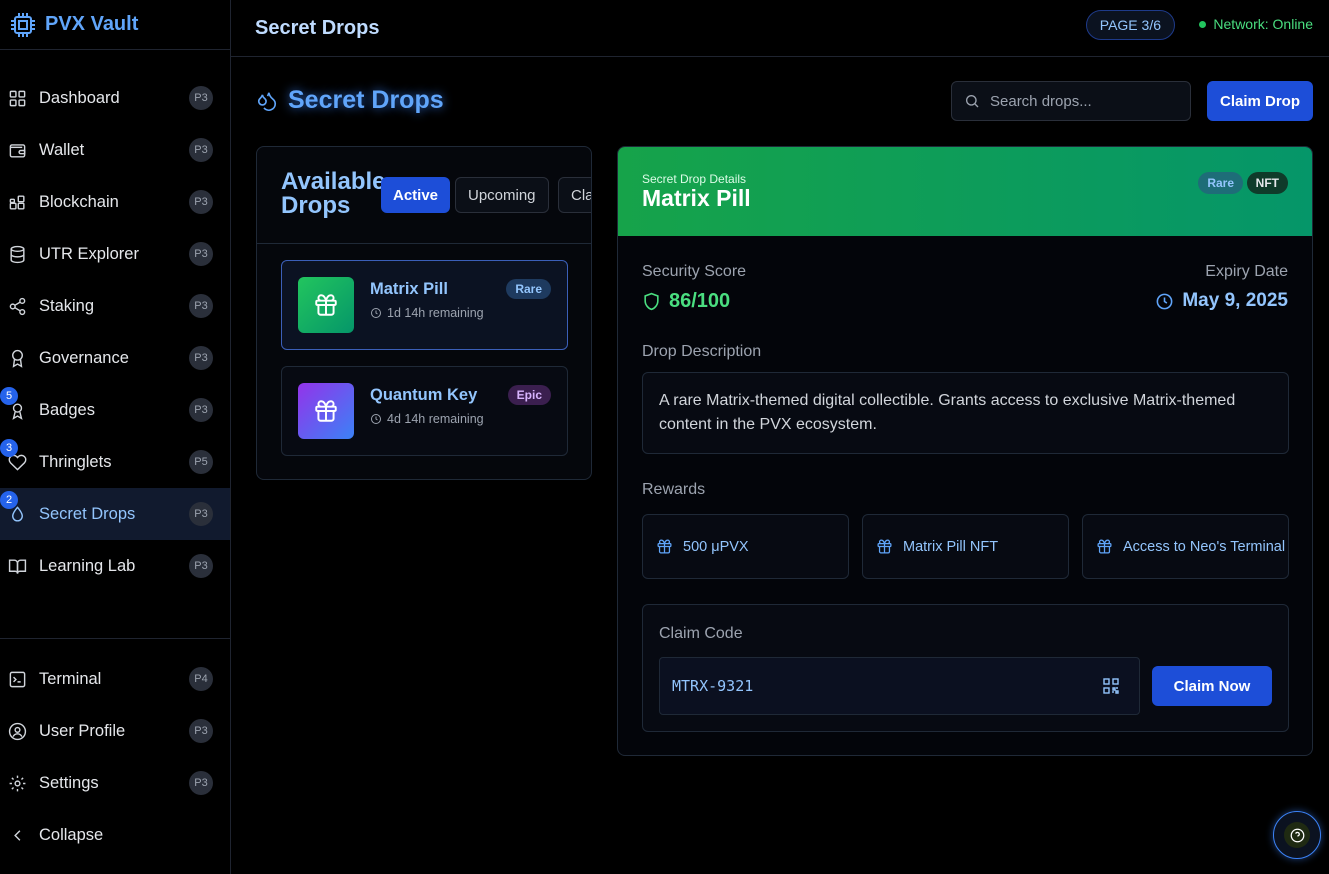 The width and height of the screenshot is (1329, 874). What do you see at coordinates (1260, 101) in the screenshot?
I see `claim-drop-button: Claim Drop` at bounding box center [1260, 101].